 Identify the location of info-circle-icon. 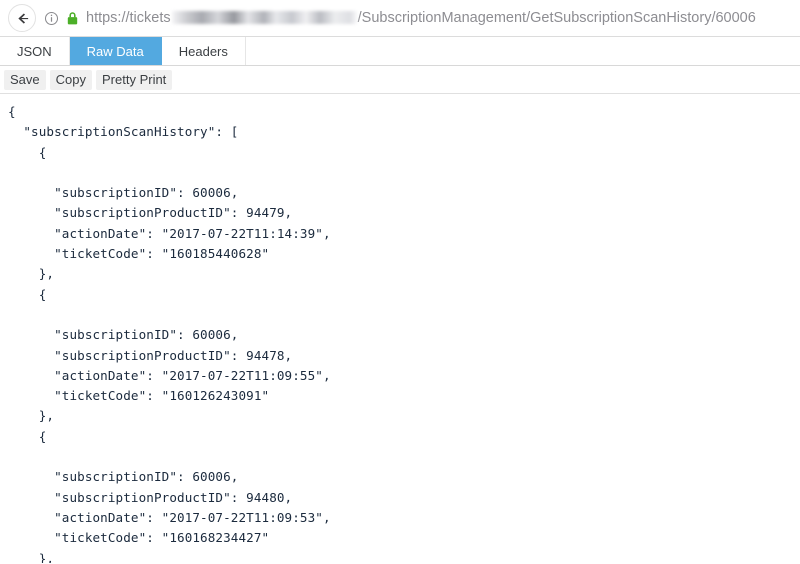
(51, 18).